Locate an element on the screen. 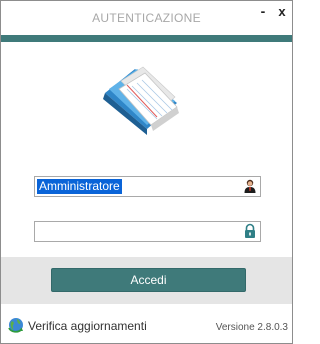  username-field: Amministratore is located at coordinates (147, 186).